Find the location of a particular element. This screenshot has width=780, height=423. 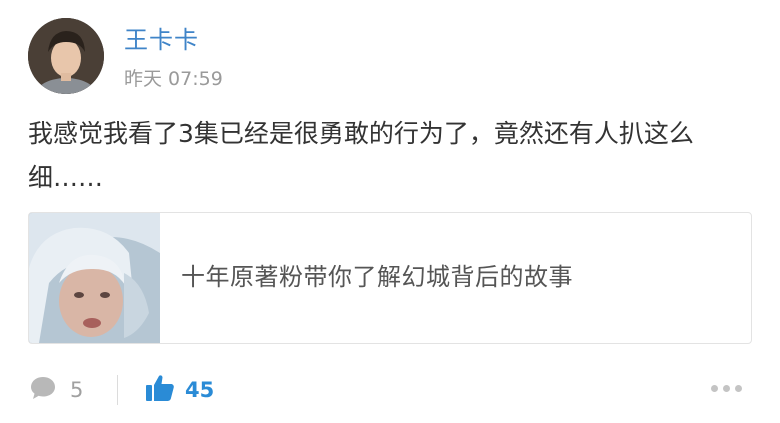

link-thumbnail is located at coordinates (94, 278).